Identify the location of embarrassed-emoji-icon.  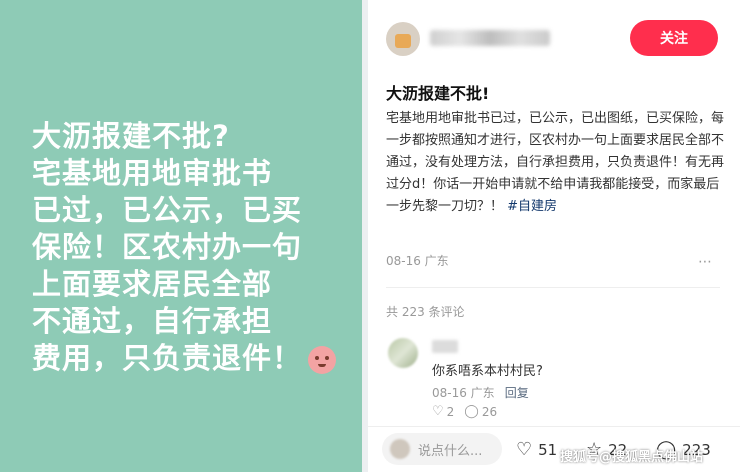
(322, 360).